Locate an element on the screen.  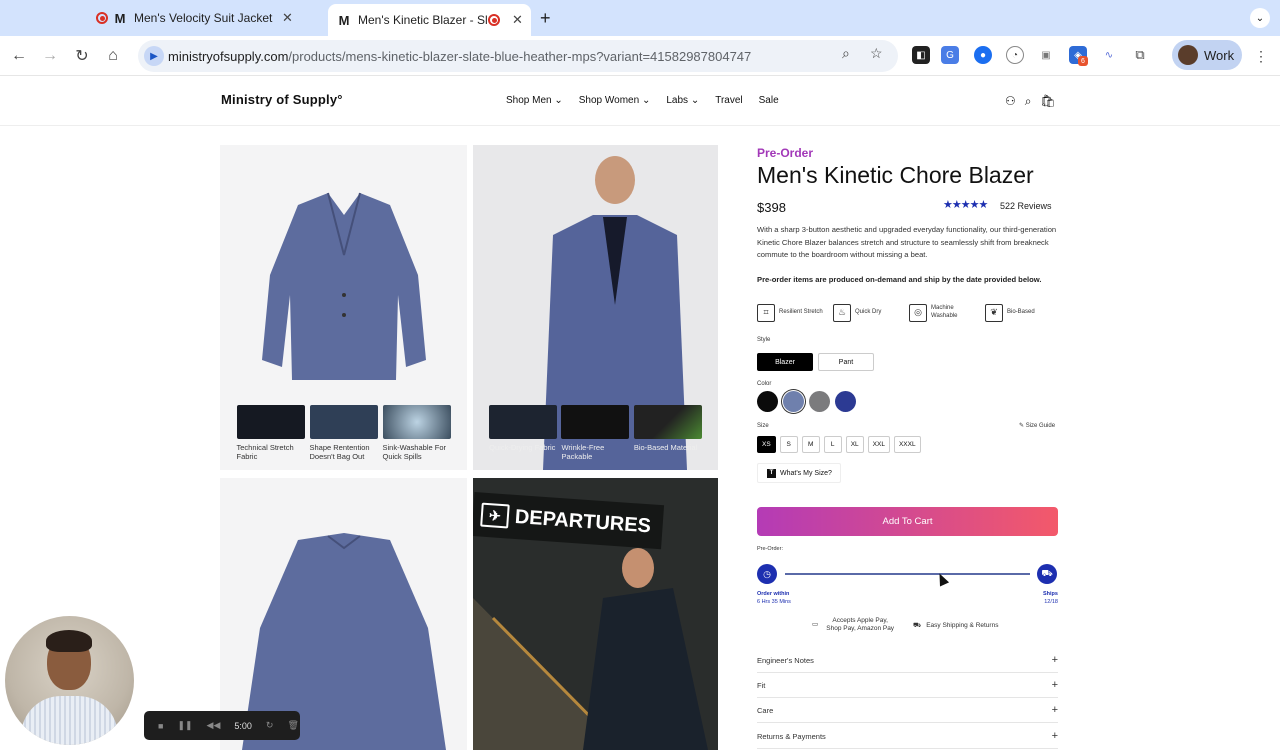
pause-icon: ❚❚ is located at coordinates (184, 725).